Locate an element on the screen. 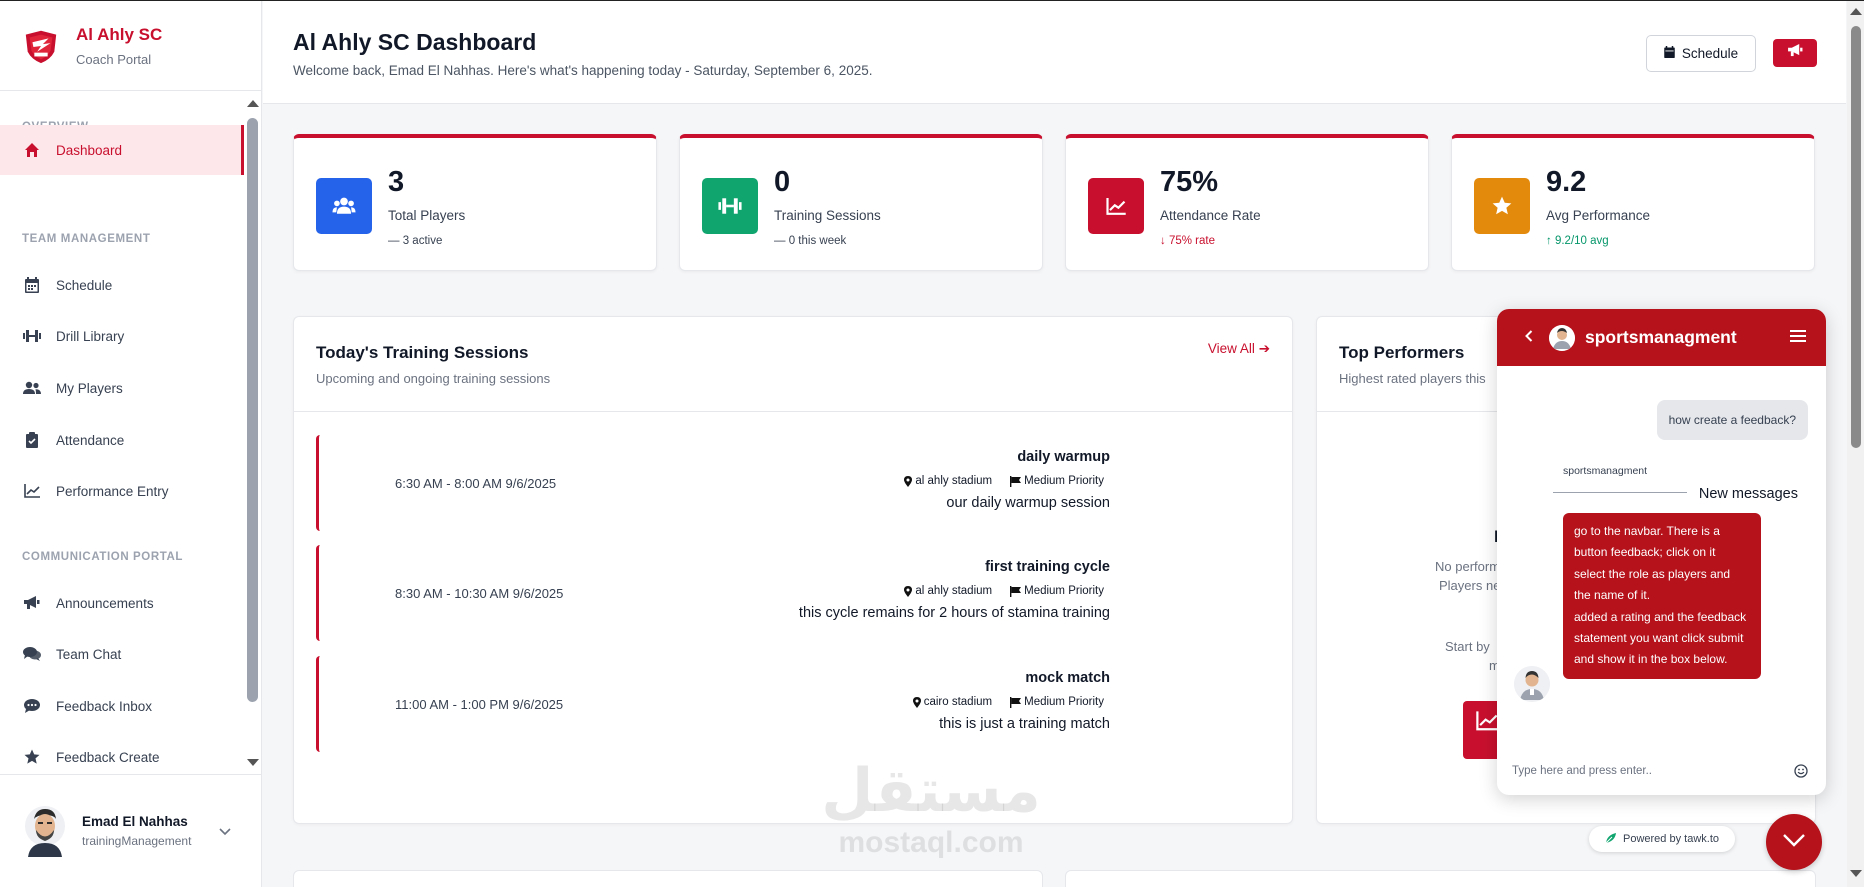 The image size is (1864, 887). club-logo-icon is located at coordinates (41, 46).